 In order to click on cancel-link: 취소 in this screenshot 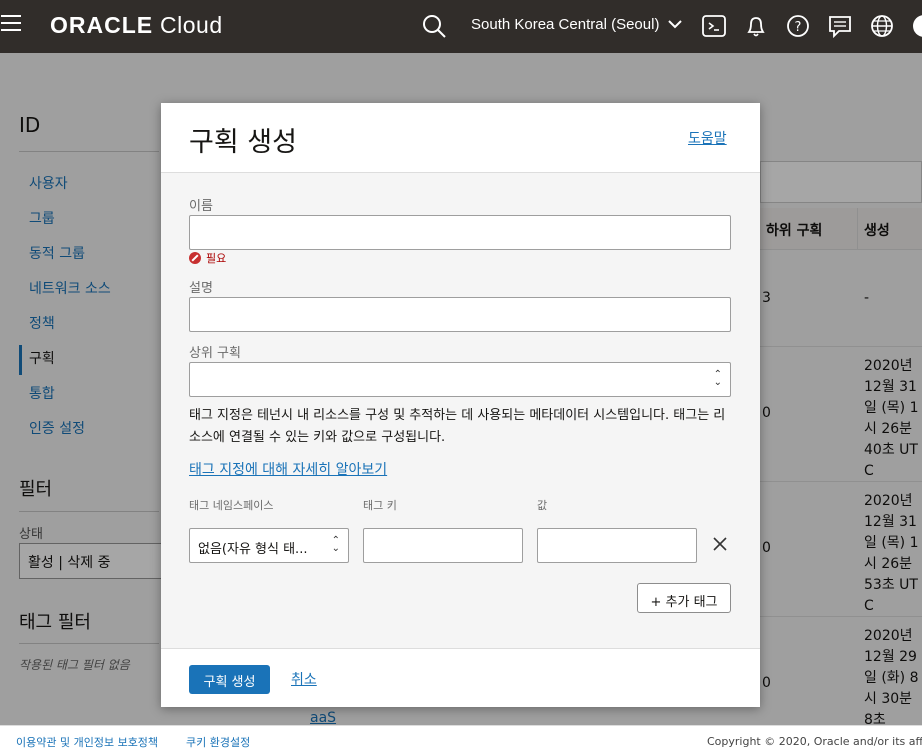, I will do `click(304, 679)`.